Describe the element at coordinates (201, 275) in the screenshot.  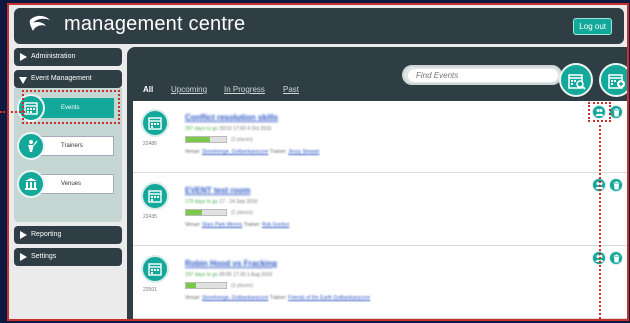
I see `days-to-go: 197 days to go` at that location.